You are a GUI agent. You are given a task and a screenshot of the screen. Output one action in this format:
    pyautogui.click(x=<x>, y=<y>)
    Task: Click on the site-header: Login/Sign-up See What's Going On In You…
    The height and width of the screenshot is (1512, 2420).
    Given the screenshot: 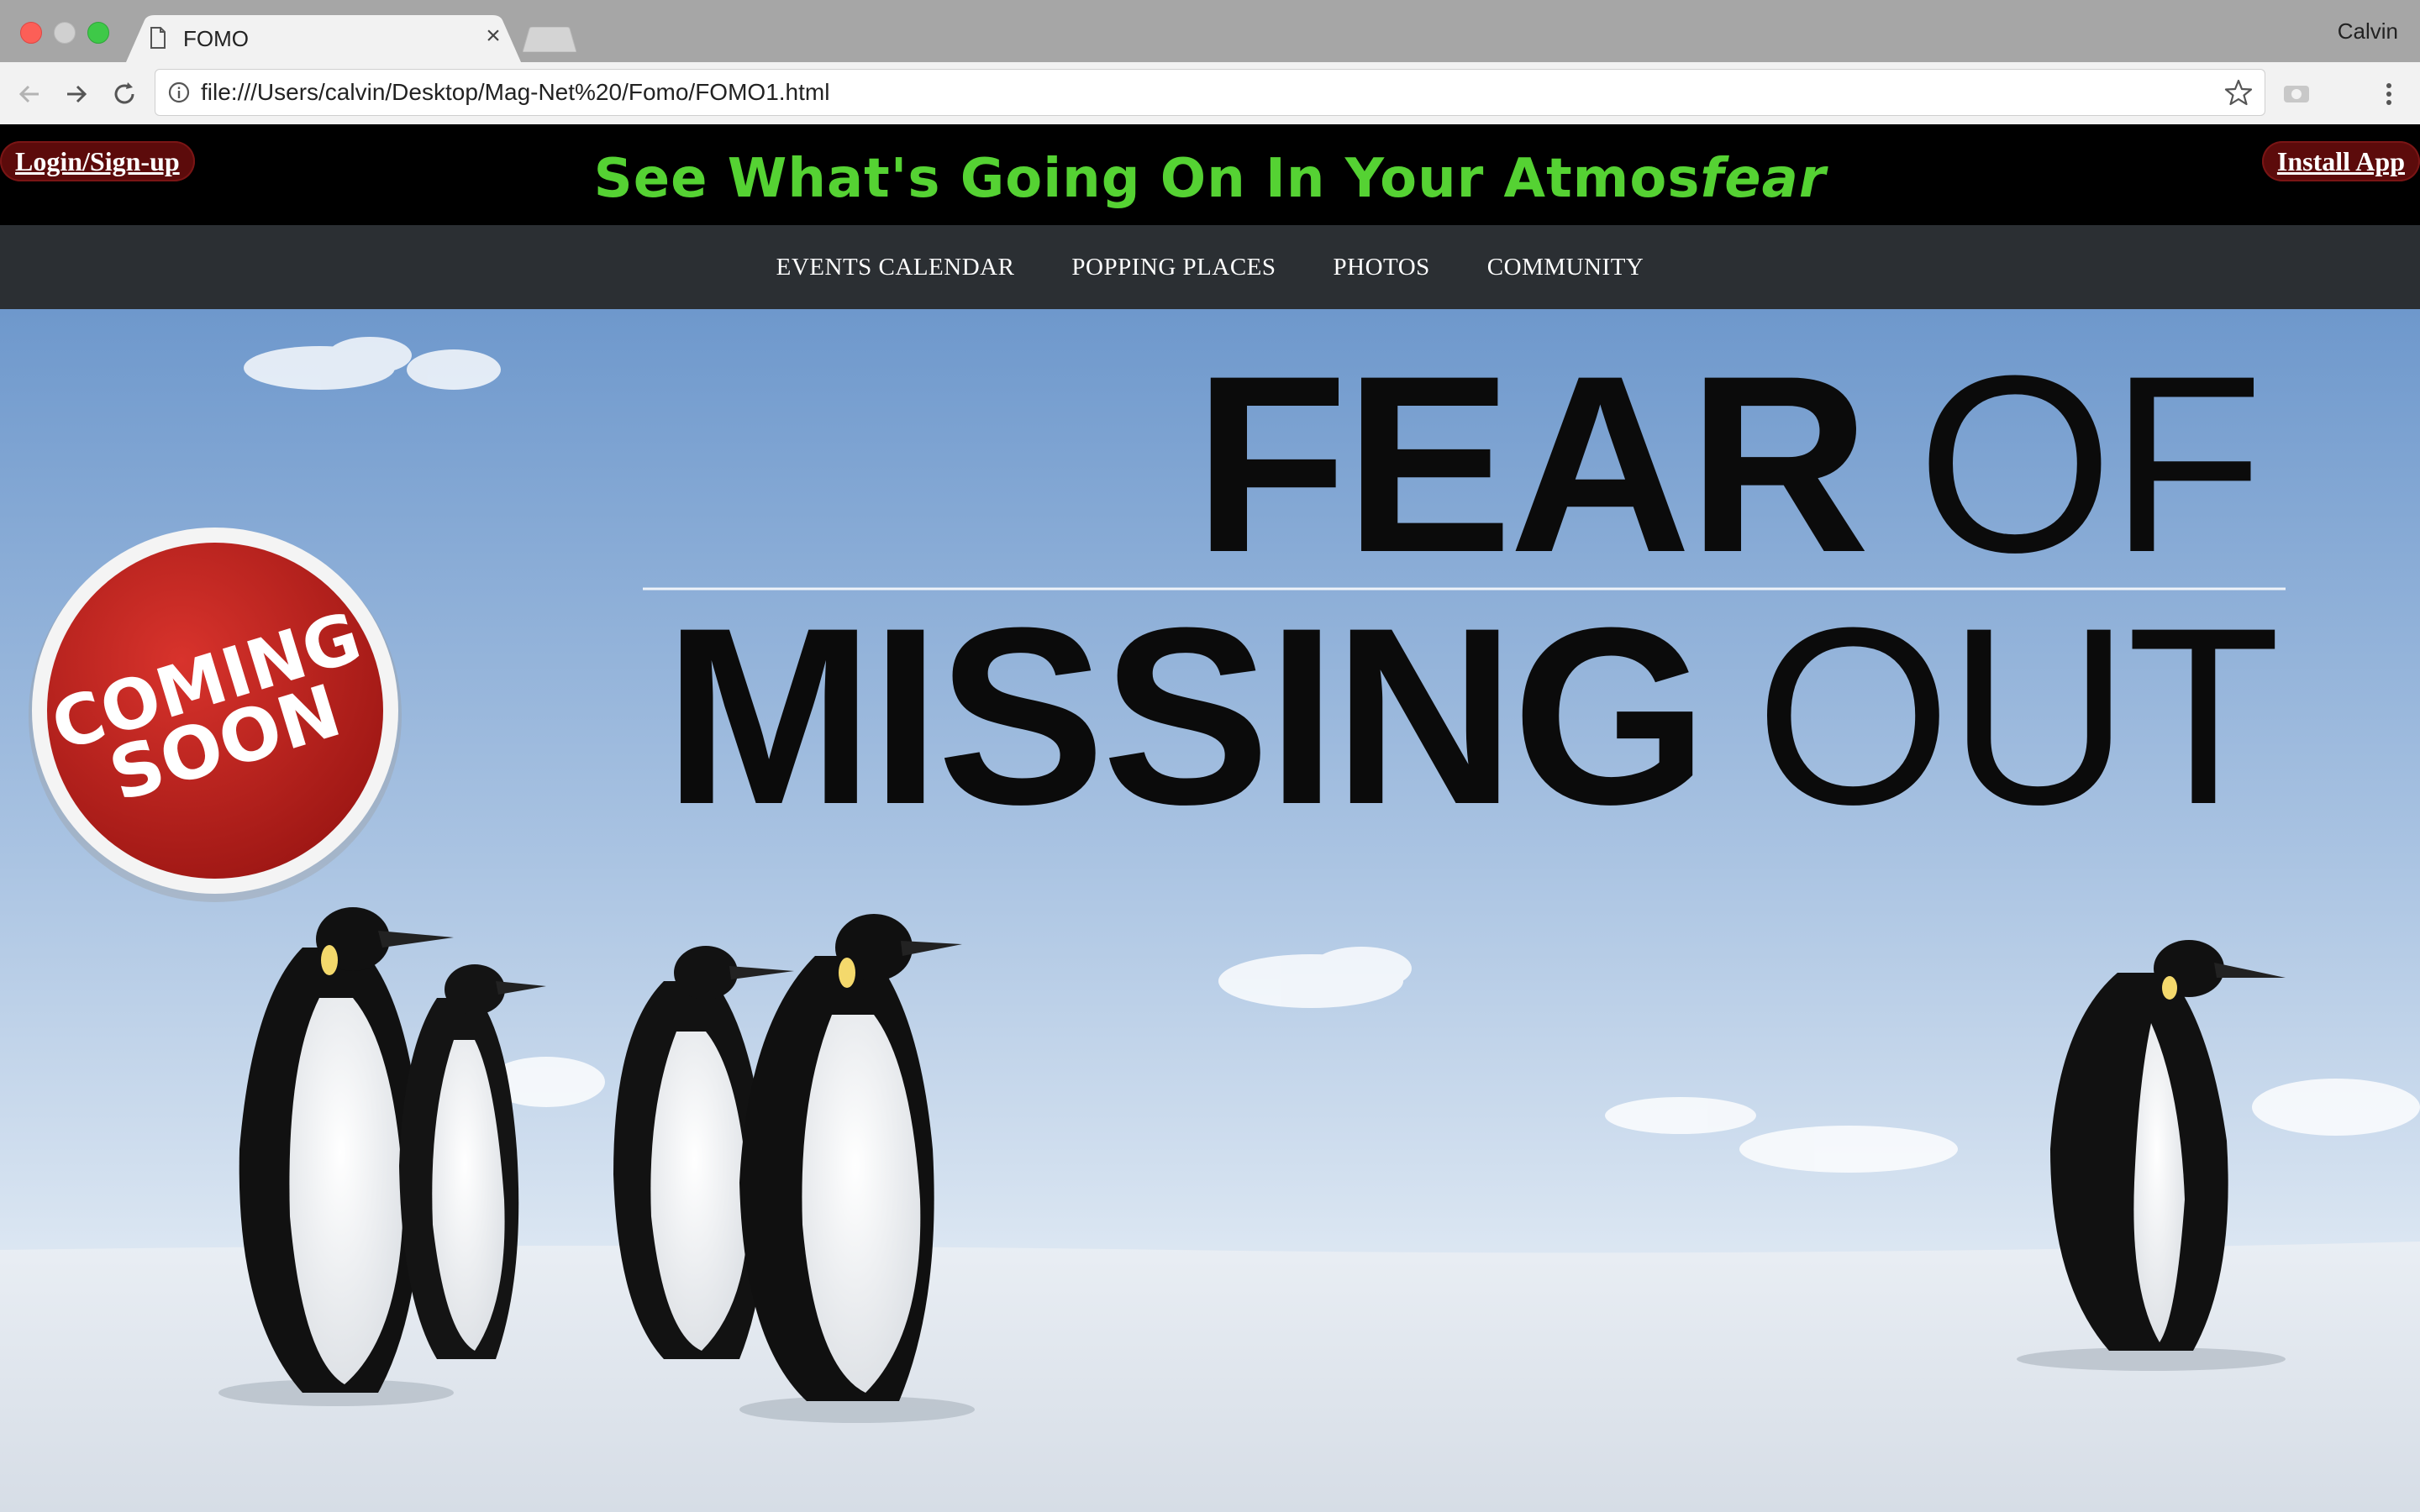 What is the action you would take?
    pyautogui.click(x=1210, y=174)
    